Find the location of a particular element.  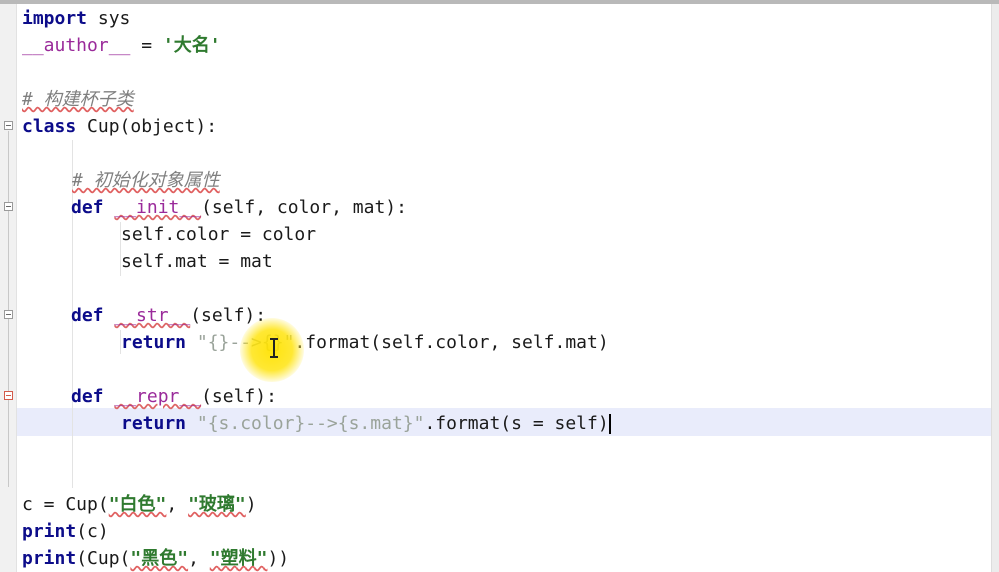

code-line: self.mat = mat is located at coordinates (197, 261).